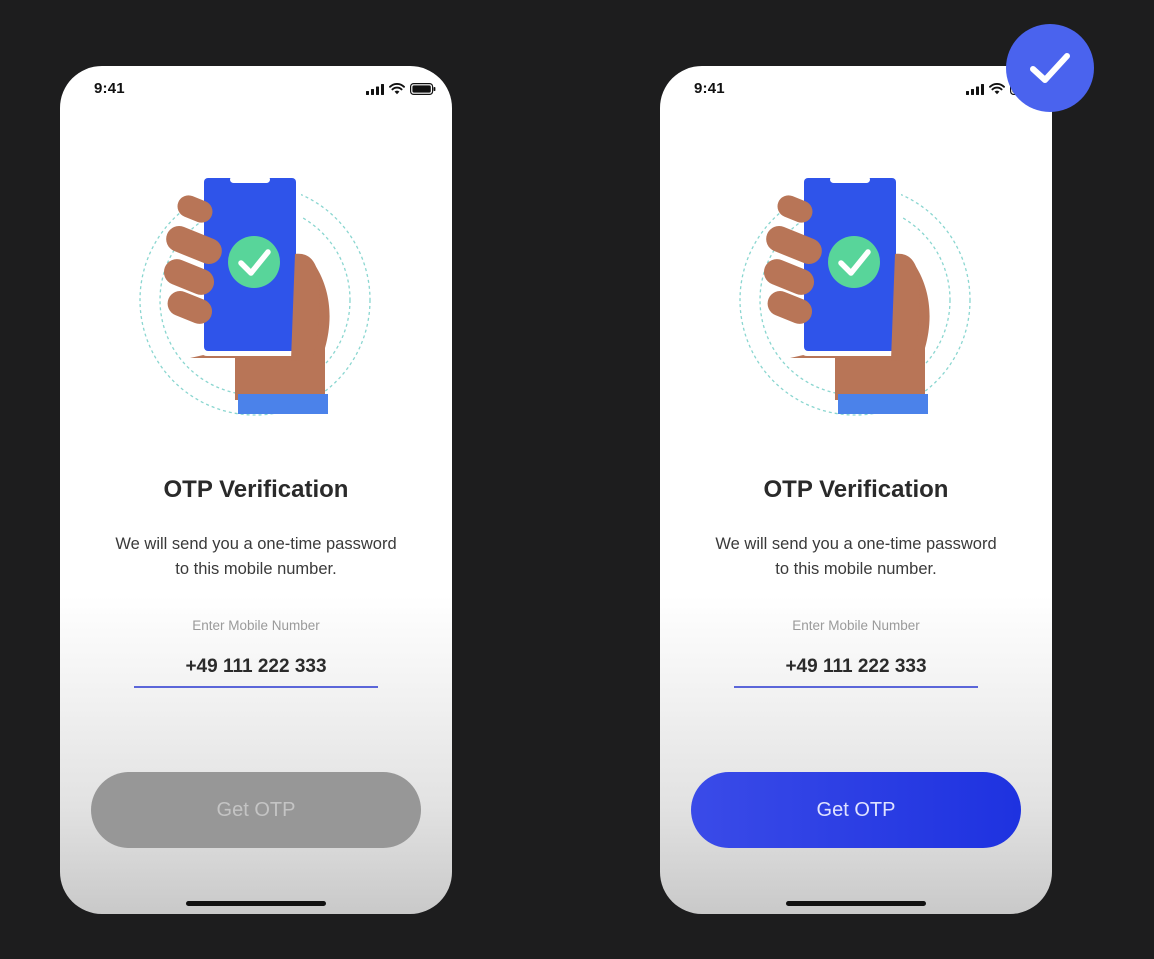 The height and width of the screenshot is (959, 1154). I want to click on checkmark-icon, so click(1050, 68).